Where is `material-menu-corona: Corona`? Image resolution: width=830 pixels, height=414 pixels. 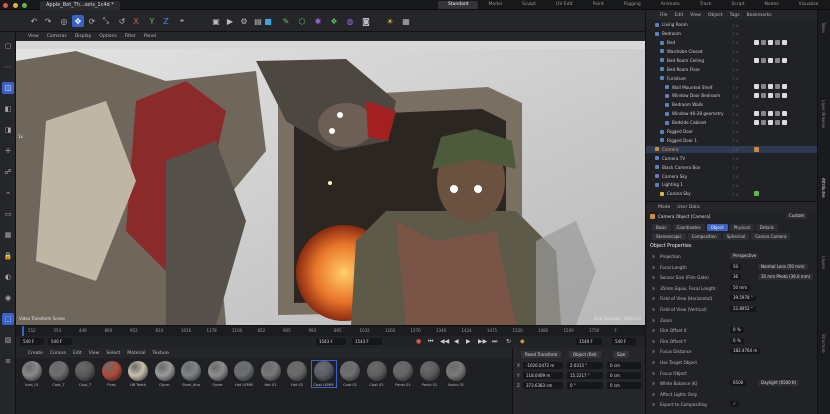
material-menu-corona: Corona is located at coordinates (58, 353).